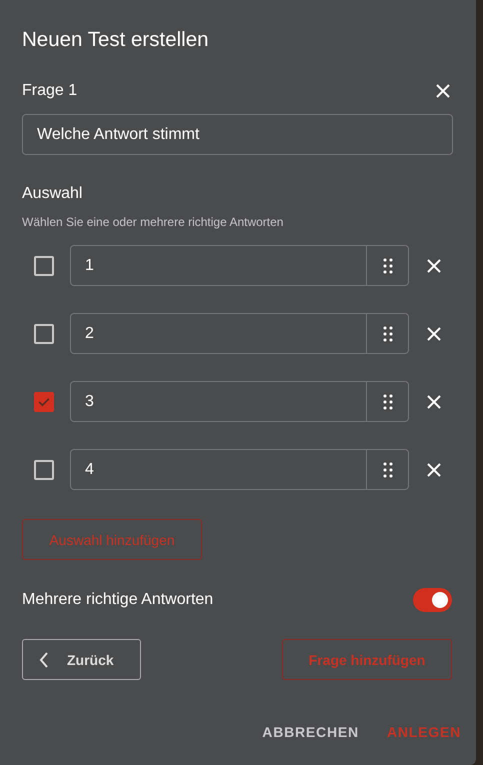 The image size is (483, 765). What do you see at coordinates (239, 333) in the screenshot?
I see `answer-field: 2` at bounding box center [239, 333].